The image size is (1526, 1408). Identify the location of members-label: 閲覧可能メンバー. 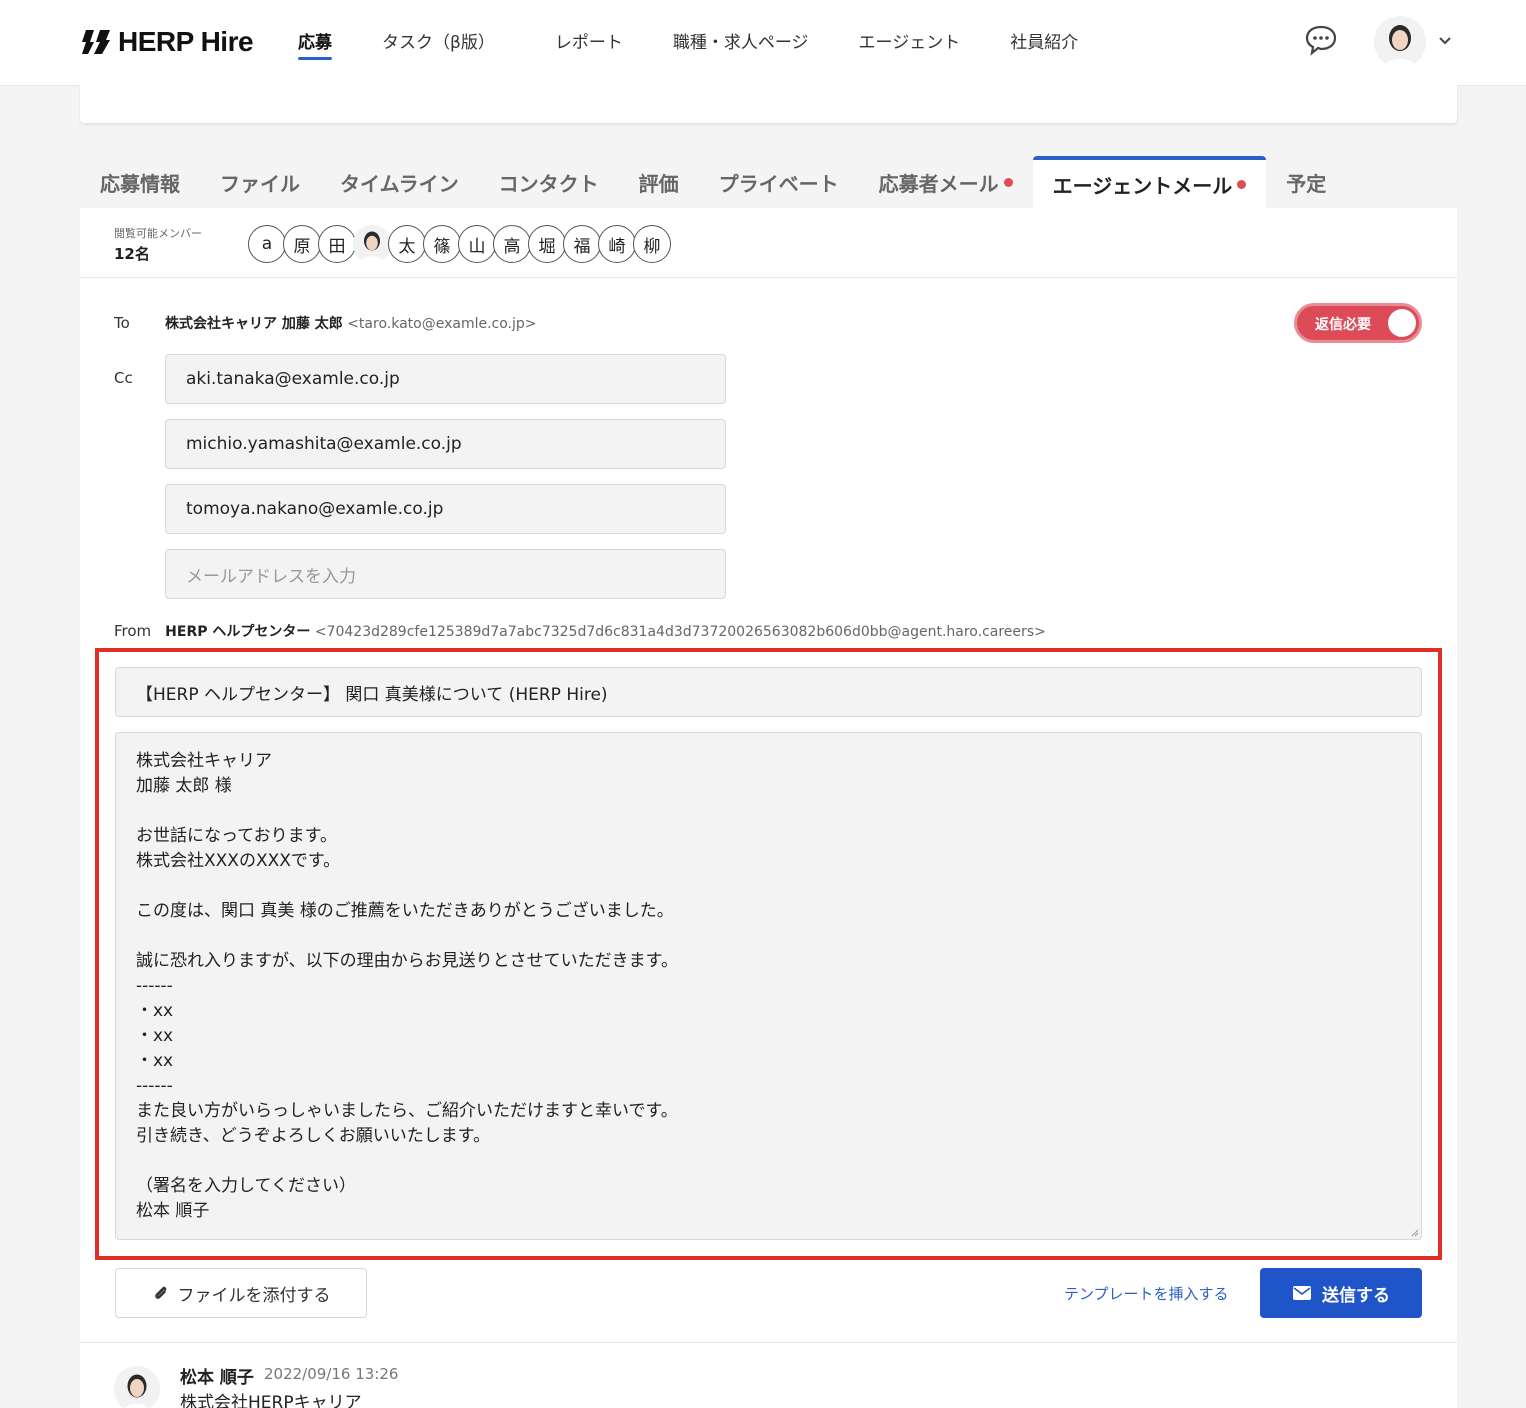
(158, 233).